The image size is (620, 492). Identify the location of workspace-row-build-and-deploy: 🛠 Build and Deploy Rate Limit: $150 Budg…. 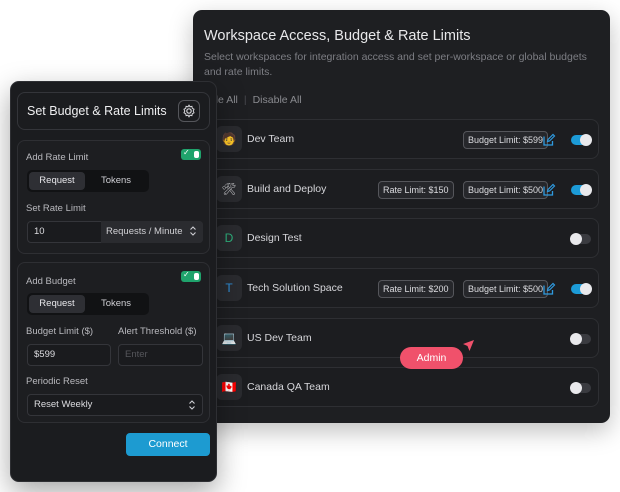
(404, 189).